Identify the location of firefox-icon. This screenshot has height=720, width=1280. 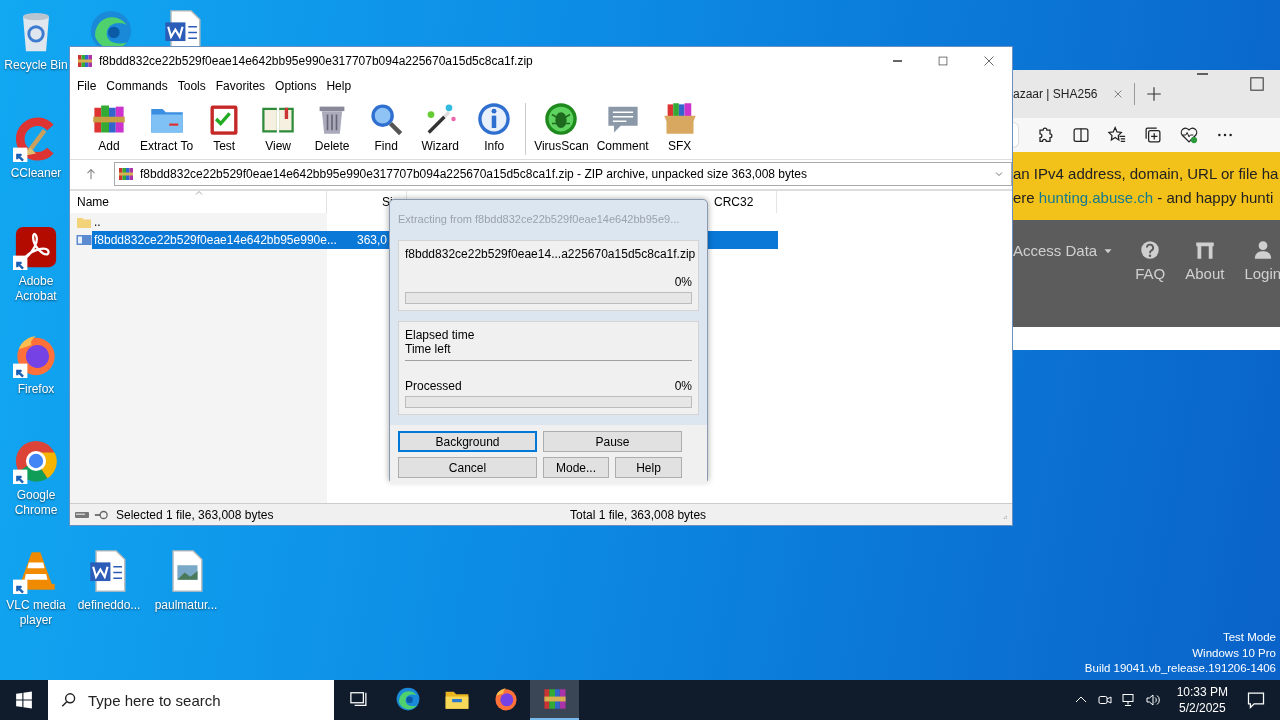
(505, 699).